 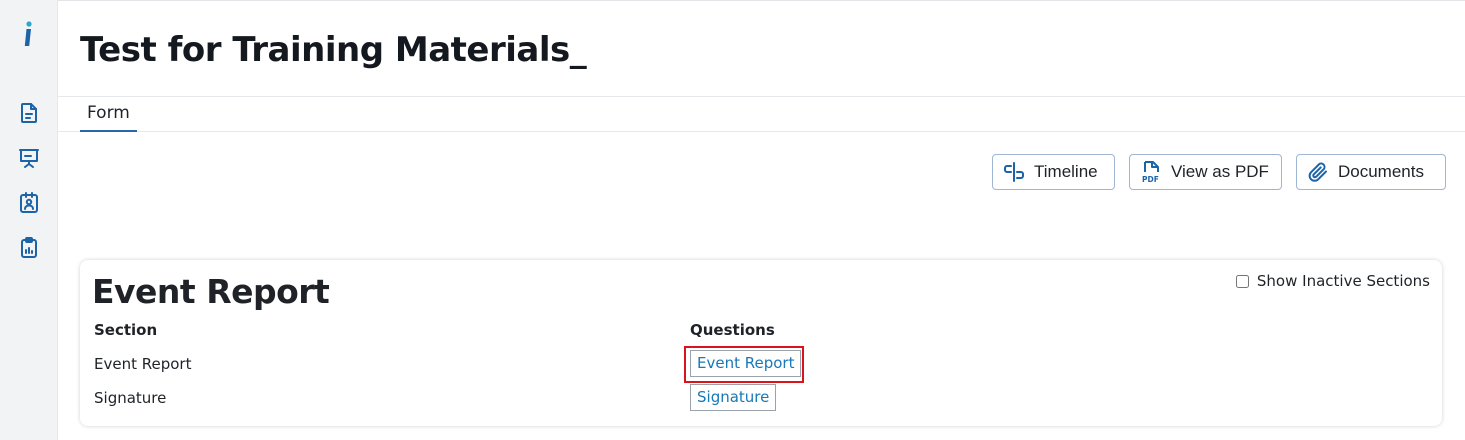 I want to click on question-link-signature: Signature, so click(x=733, y=397).